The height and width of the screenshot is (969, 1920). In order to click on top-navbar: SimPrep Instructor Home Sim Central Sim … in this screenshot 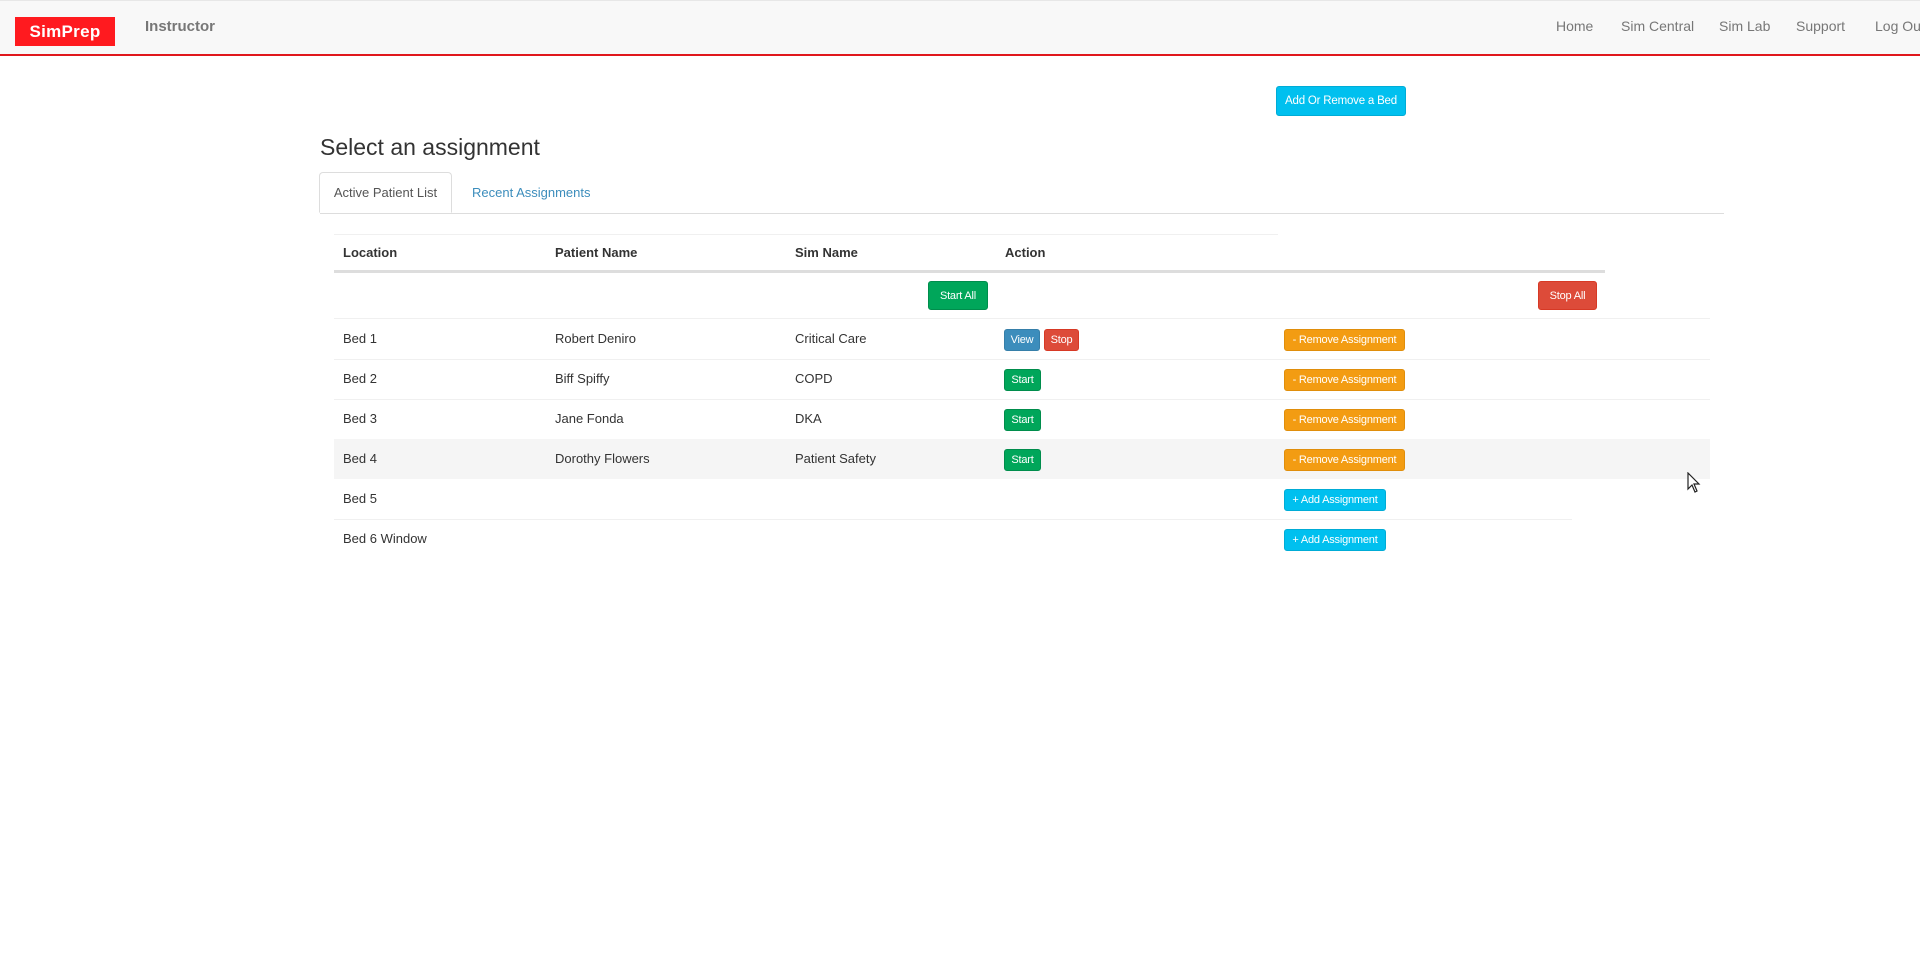, I will do `click(960, 28)`.